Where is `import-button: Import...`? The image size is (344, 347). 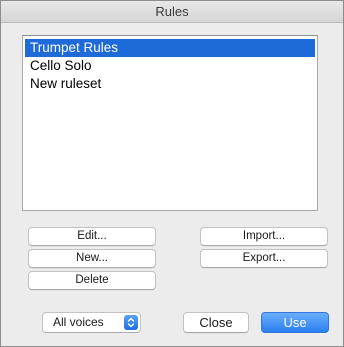 import-button: Import... is located at coordinates (264, 236).